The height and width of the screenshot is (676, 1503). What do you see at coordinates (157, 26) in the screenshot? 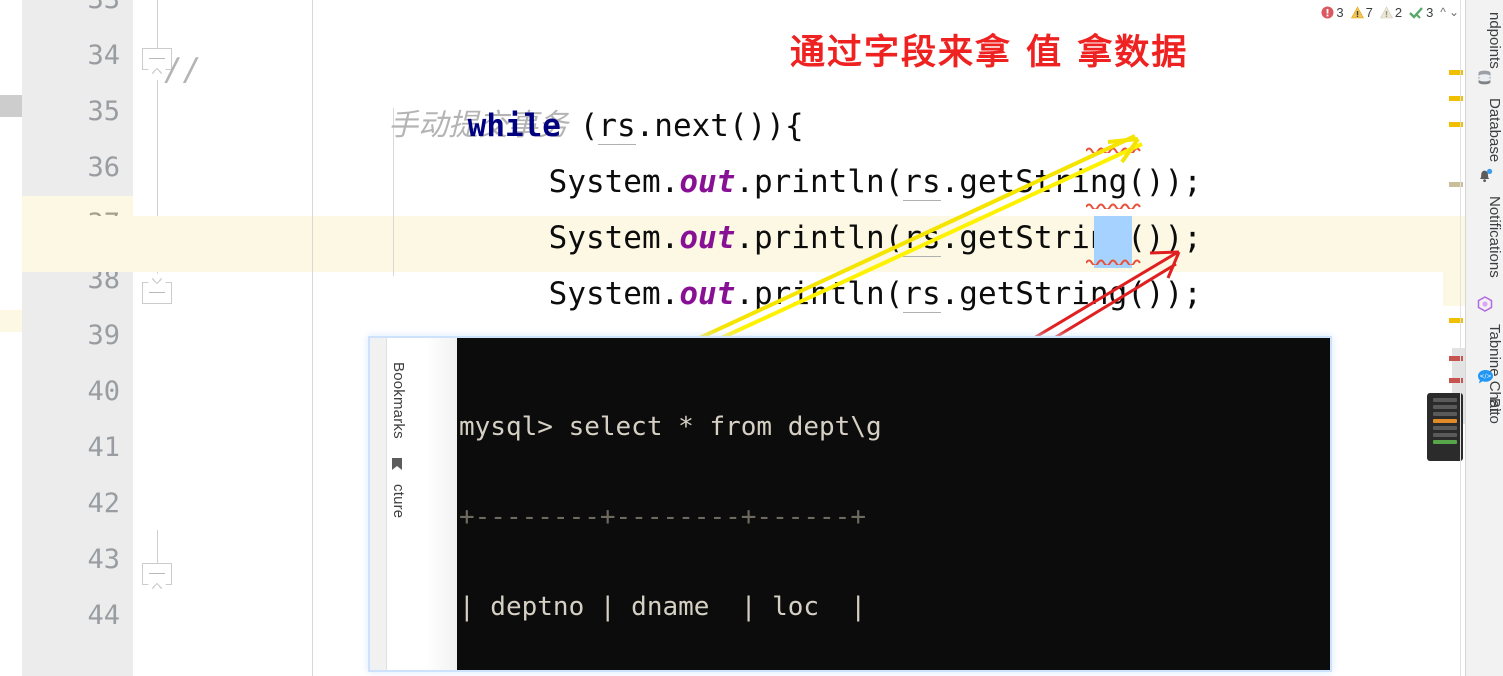
I see `fold-stem-line` at bounding box center [157, 26].